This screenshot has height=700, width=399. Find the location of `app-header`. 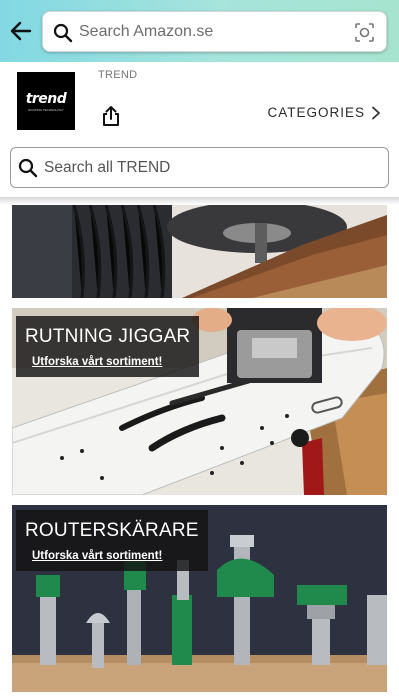

app-header is located at coordinates (199, 31).